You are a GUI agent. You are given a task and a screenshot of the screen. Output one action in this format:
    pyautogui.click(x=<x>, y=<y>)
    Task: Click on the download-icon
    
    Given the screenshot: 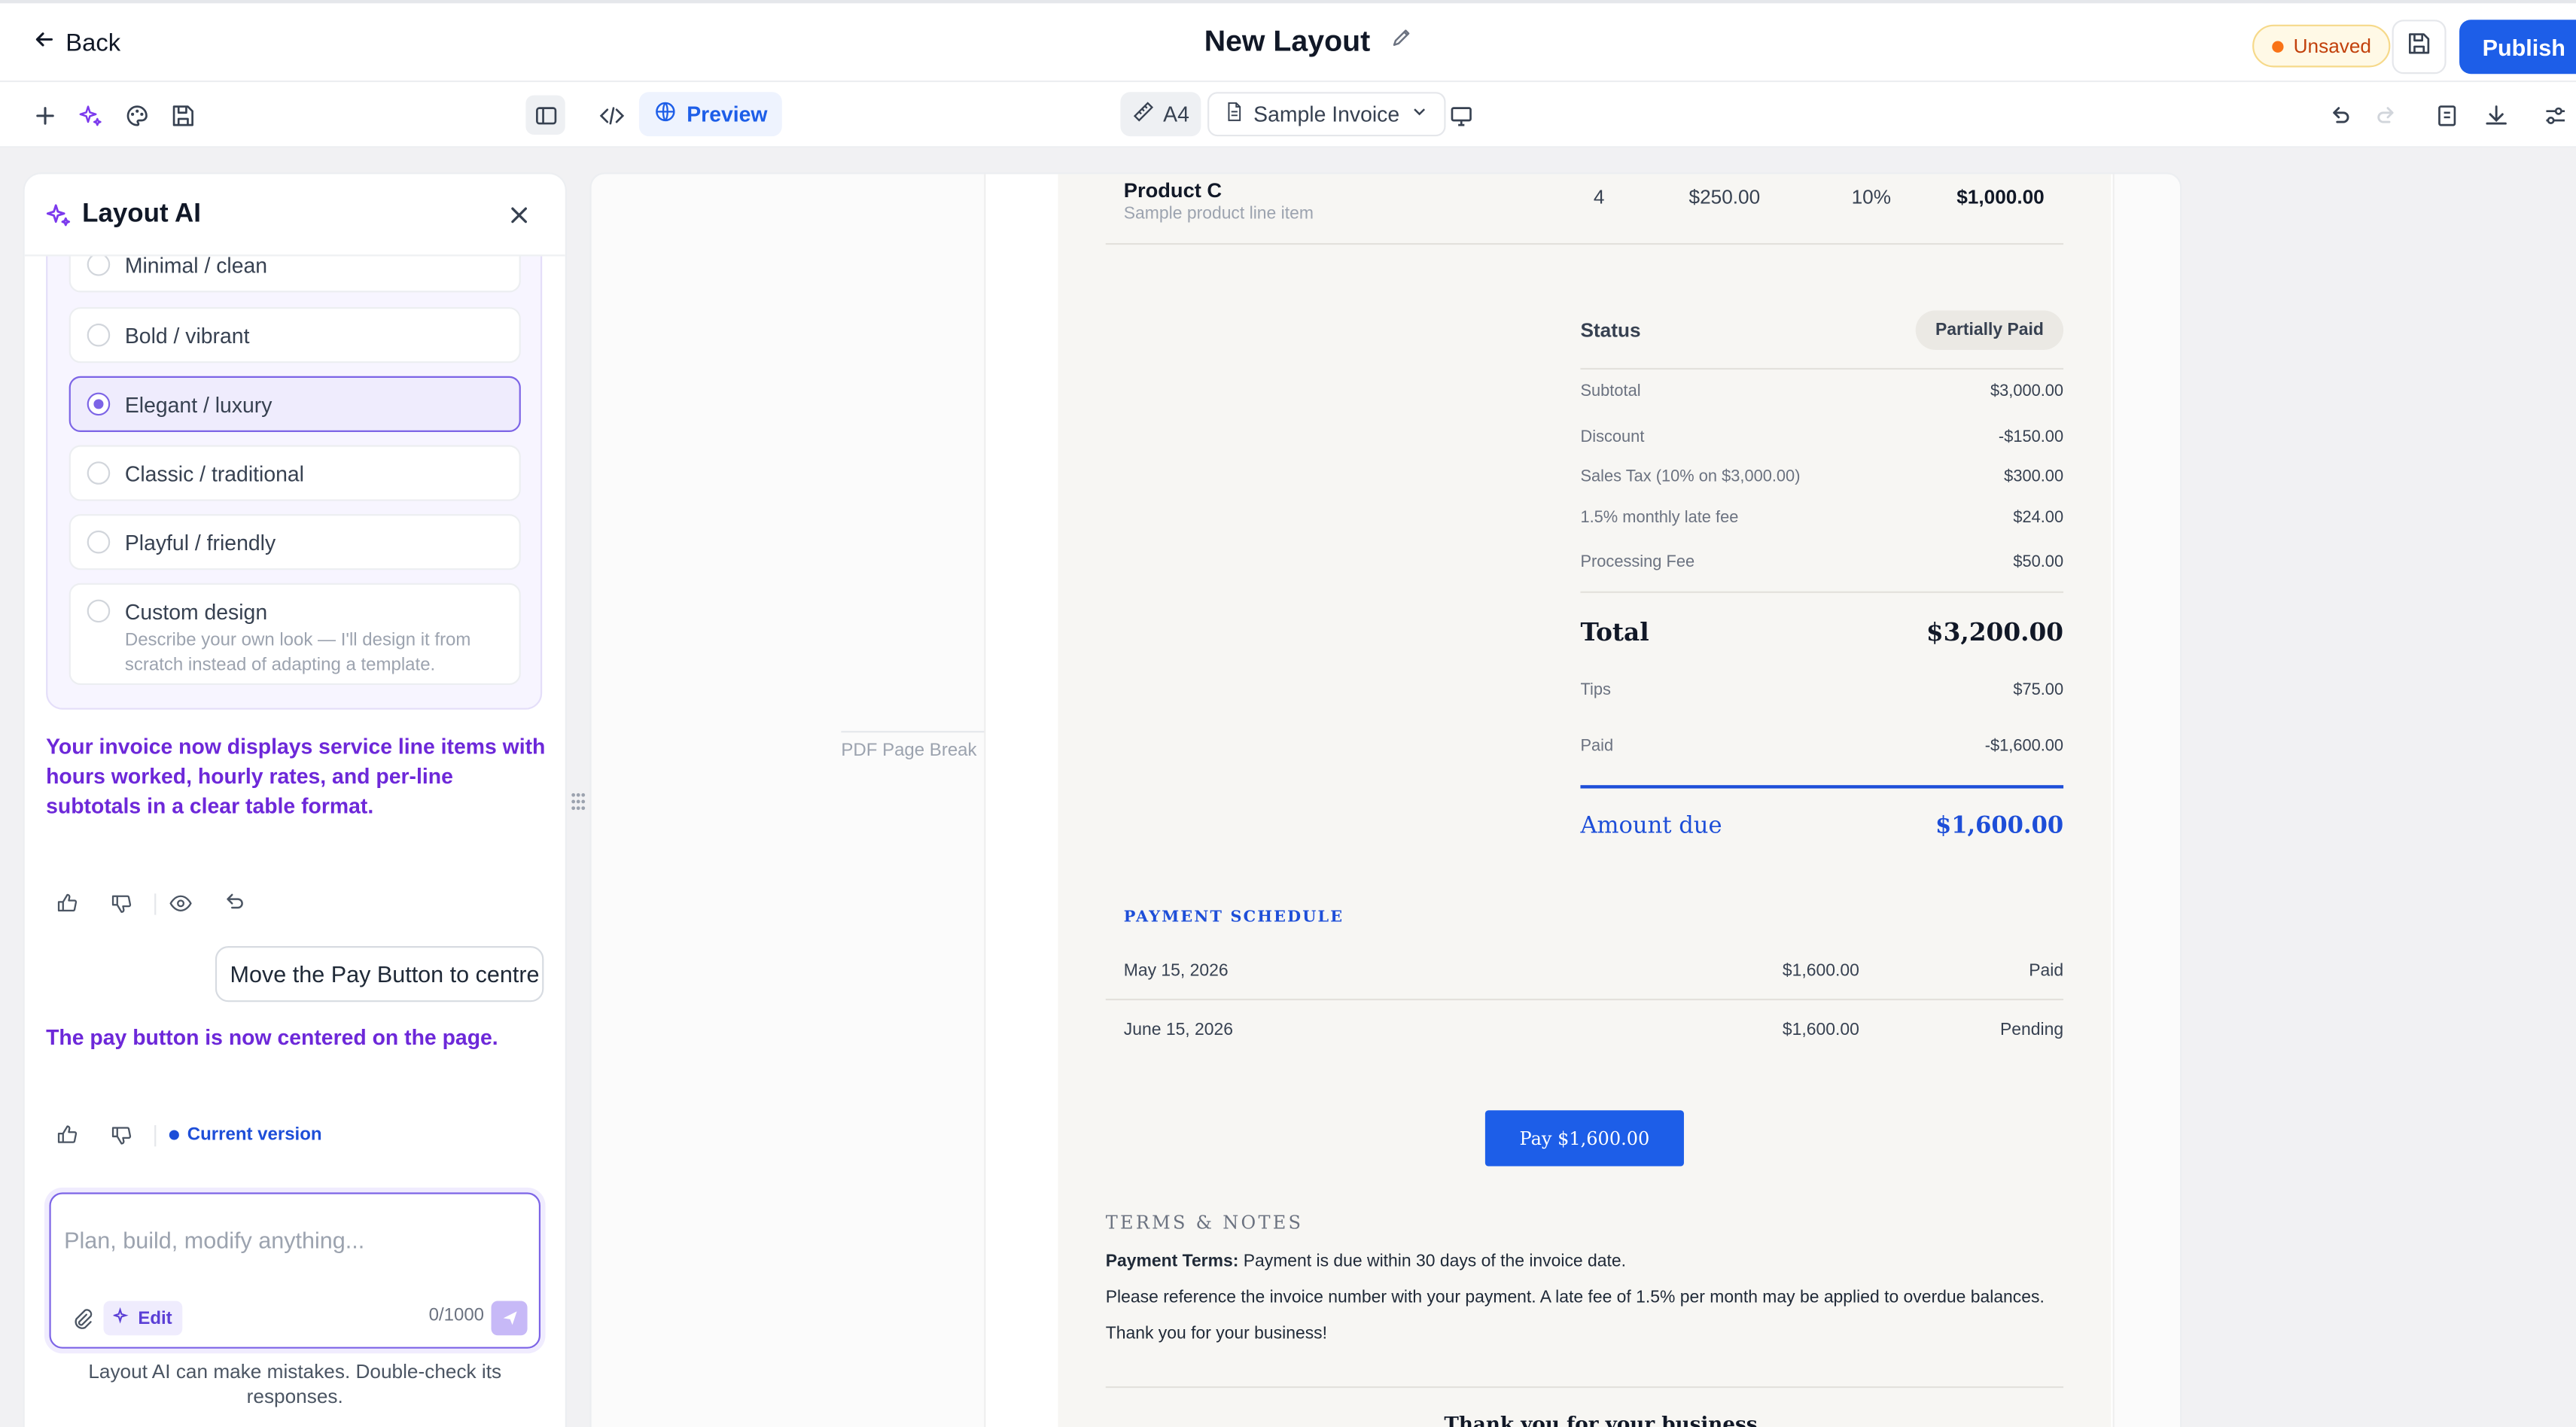 What is the action you would take?
    pyautogui.click(x=2495, y=115)
    